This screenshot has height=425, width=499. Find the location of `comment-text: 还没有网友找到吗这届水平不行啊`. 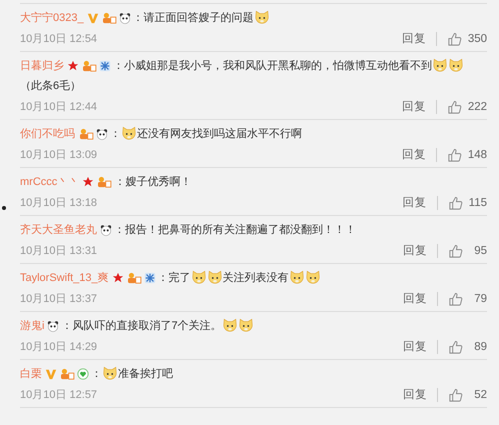

comment-text: 还没有网友找到吗这届水平不行啊 is located at coordinates (219, 134).